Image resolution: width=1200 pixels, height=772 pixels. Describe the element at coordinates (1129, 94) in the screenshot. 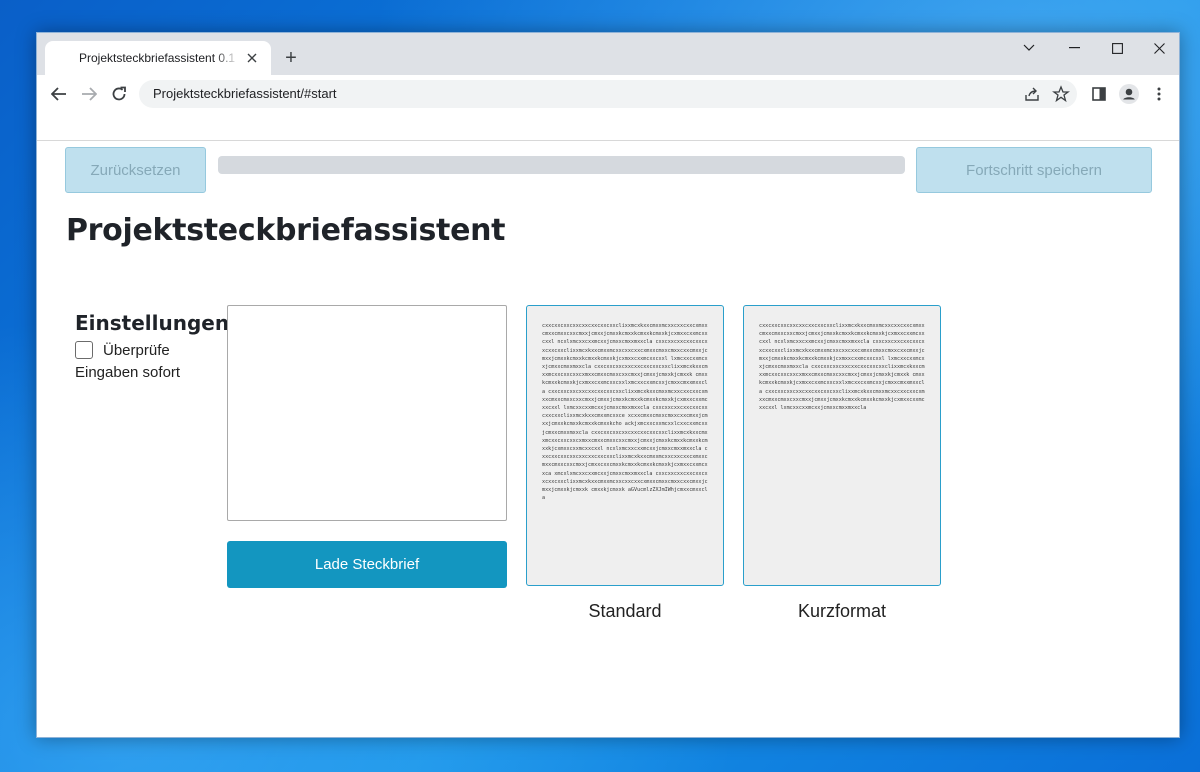

I see `profile-avatar-icon` at that location.